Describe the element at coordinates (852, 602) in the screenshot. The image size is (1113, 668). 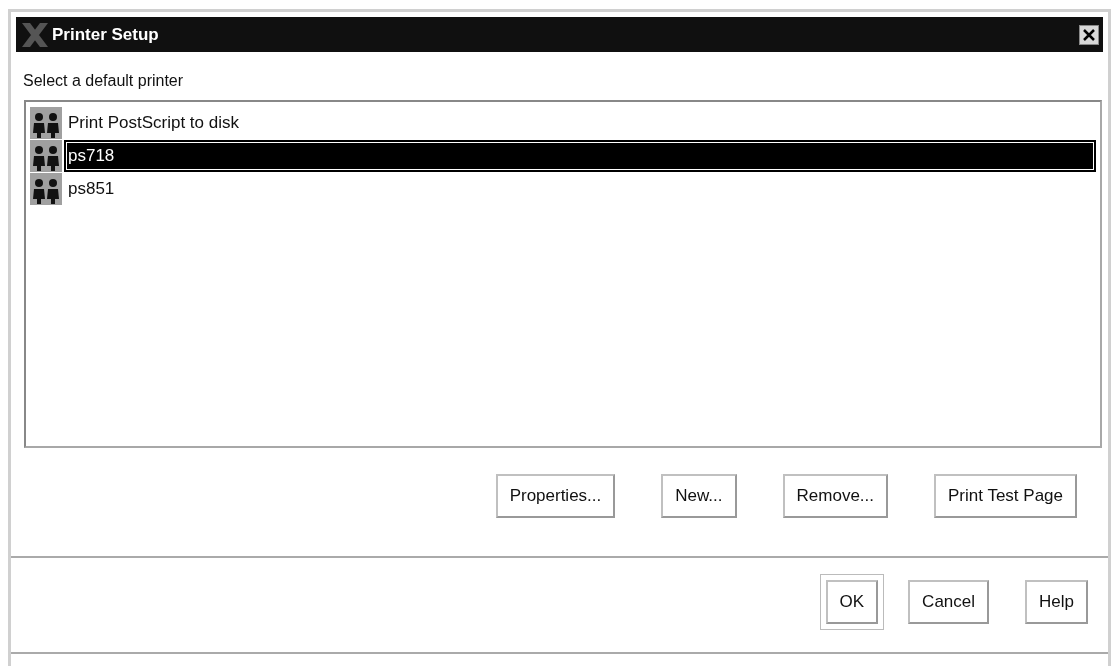
I see `dialog-button: OK` at that location.